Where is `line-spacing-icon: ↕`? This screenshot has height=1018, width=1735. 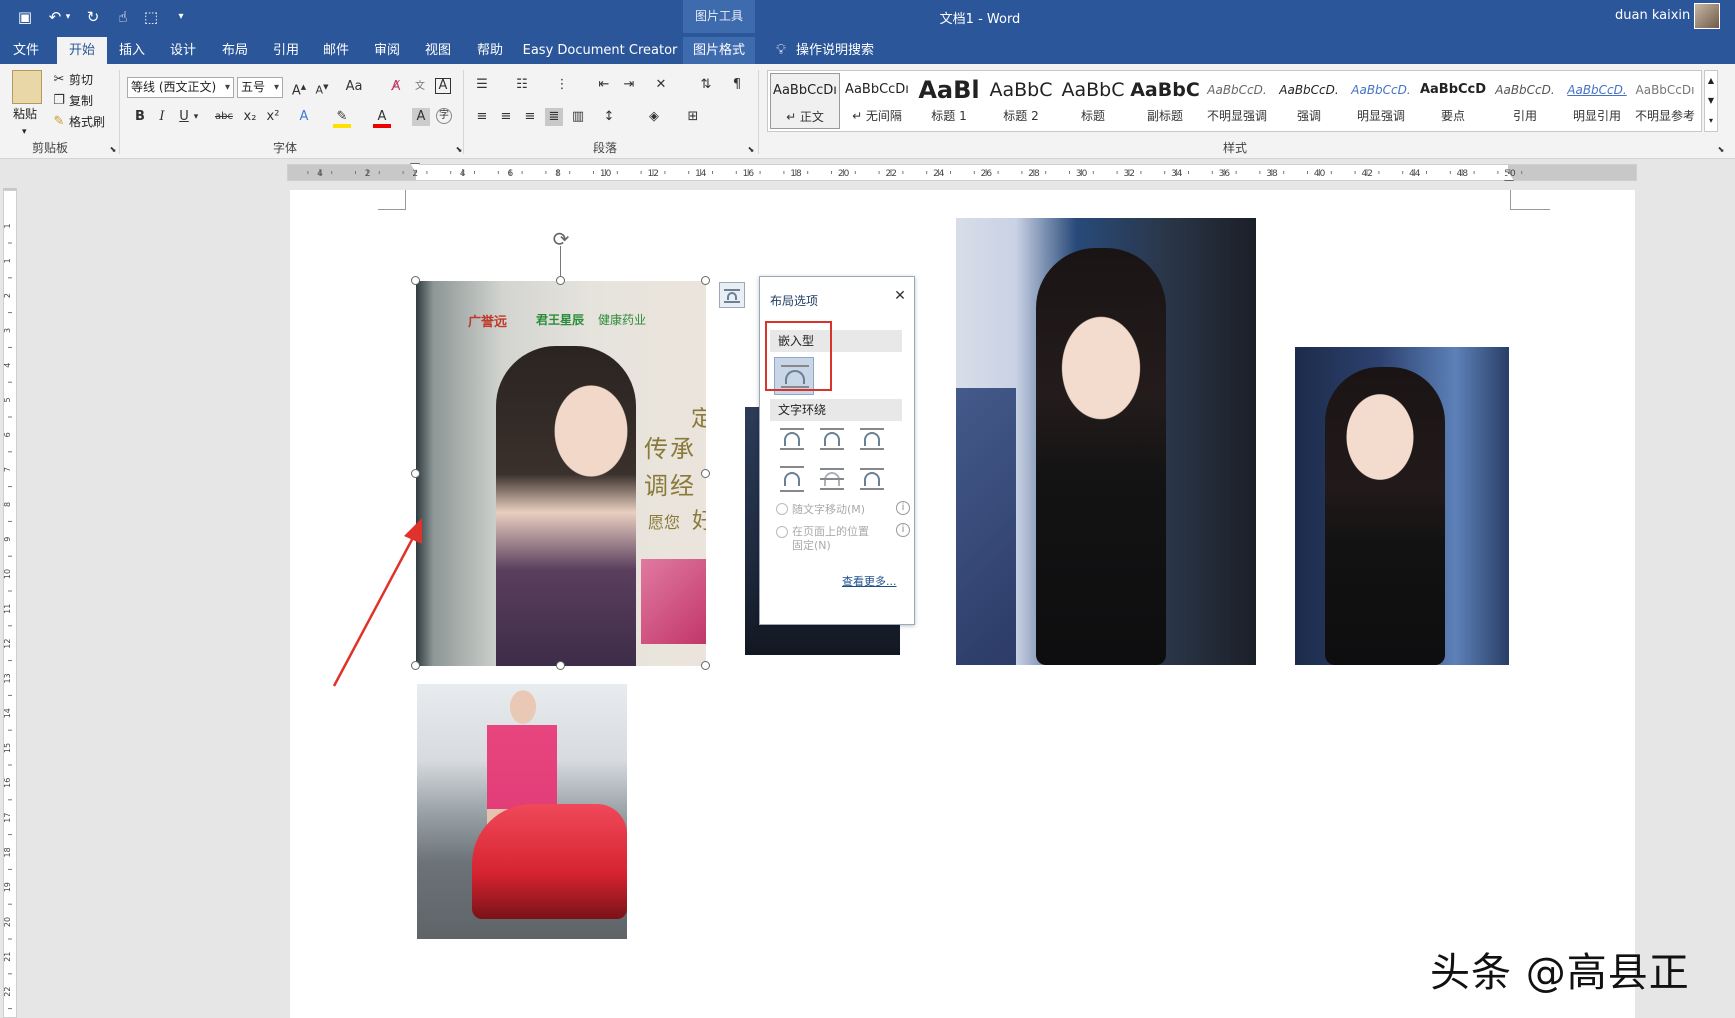 line-spacing-icon: ↕ is located at coordinates (609, 117).